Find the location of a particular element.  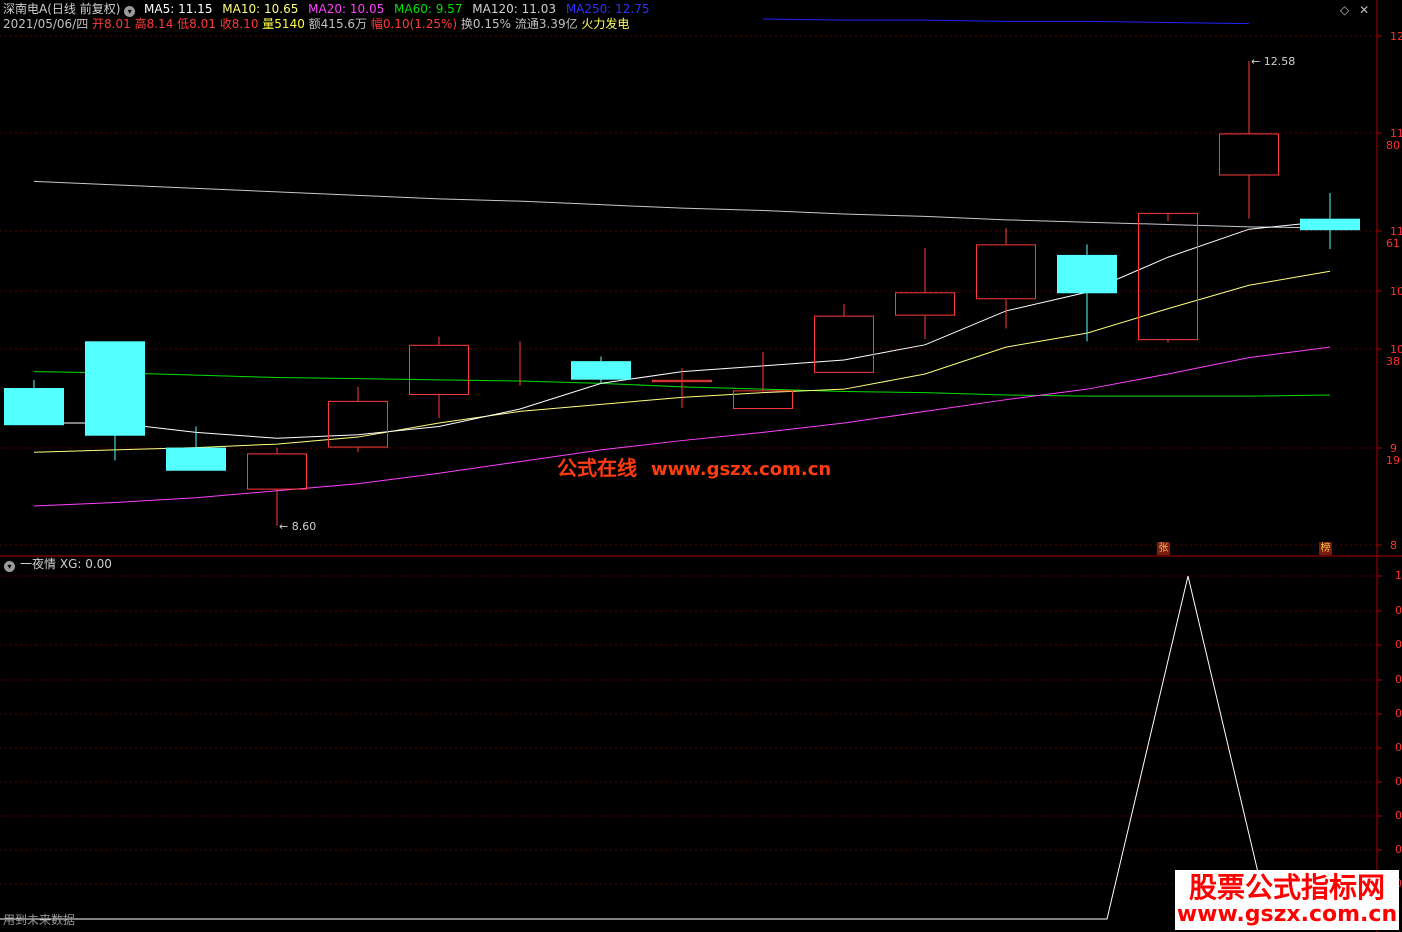

indicator-dropdown-icon: ▾ is located at coordinates (9, 566).